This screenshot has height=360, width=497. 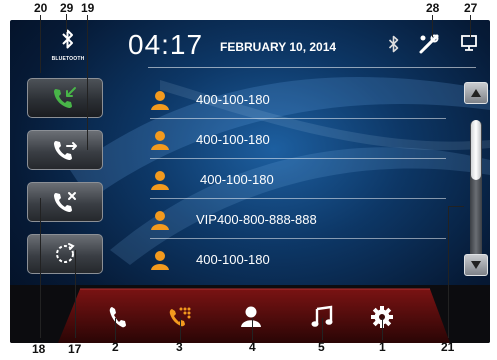 What do you see at coordinates (39, 349) in the screenshot?
I see `callout-18: 18` at bounding box center [39, 349].